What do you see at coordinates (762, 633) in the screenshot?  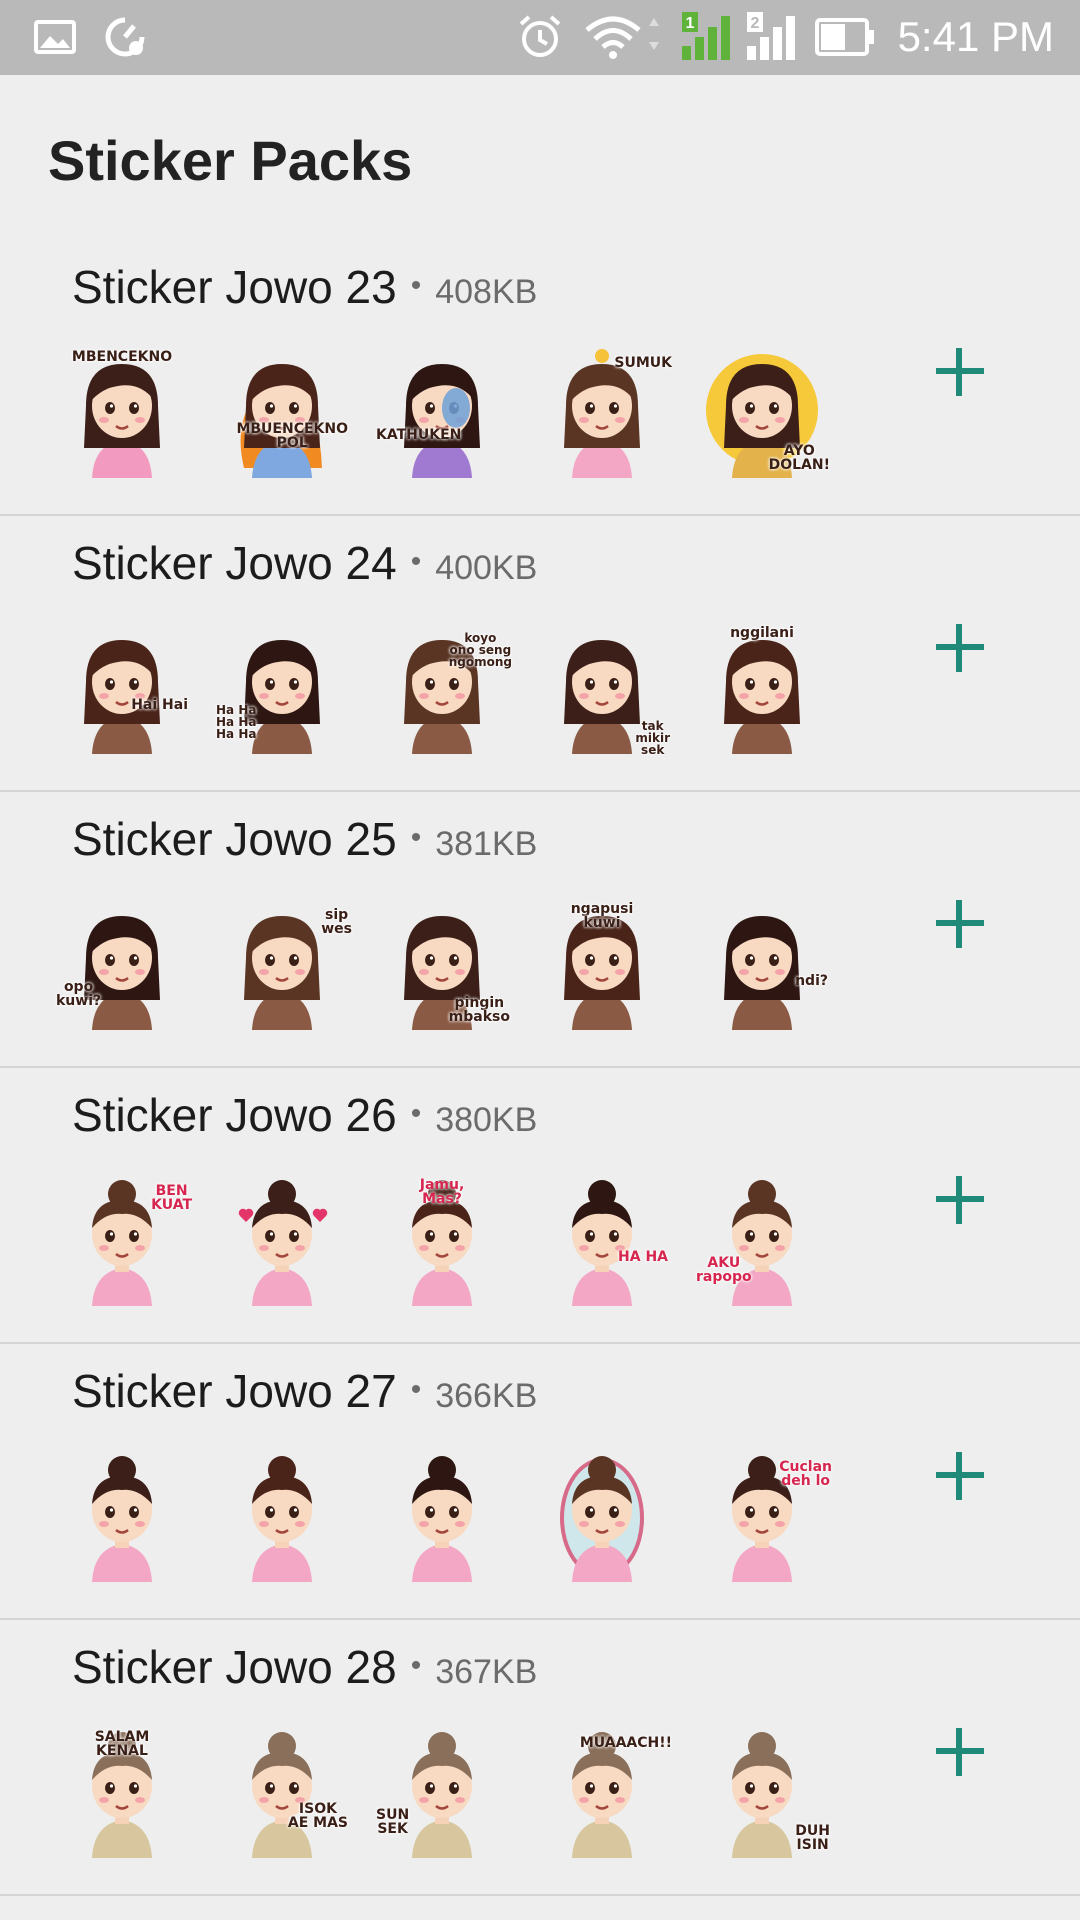 I see `sticker-caption: nggilani` at bounding box center [762, 633].